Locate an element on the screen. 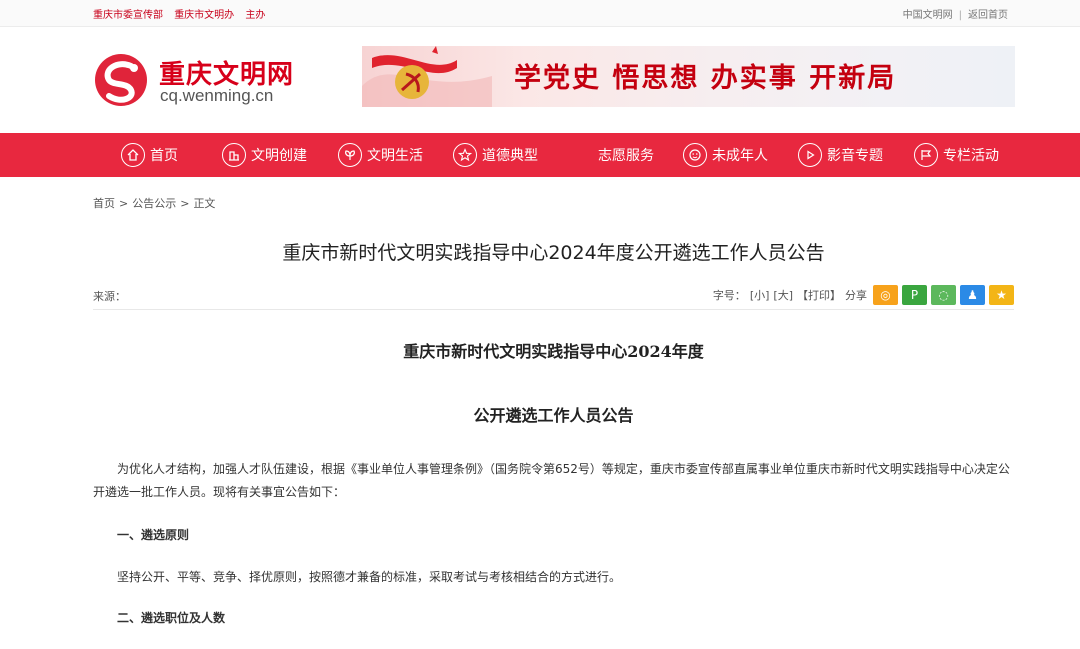  page-title: 重庆市新时代文明实践指导中心2024年度公开遴选工作人员公告 is located at coordinates (553, 253).